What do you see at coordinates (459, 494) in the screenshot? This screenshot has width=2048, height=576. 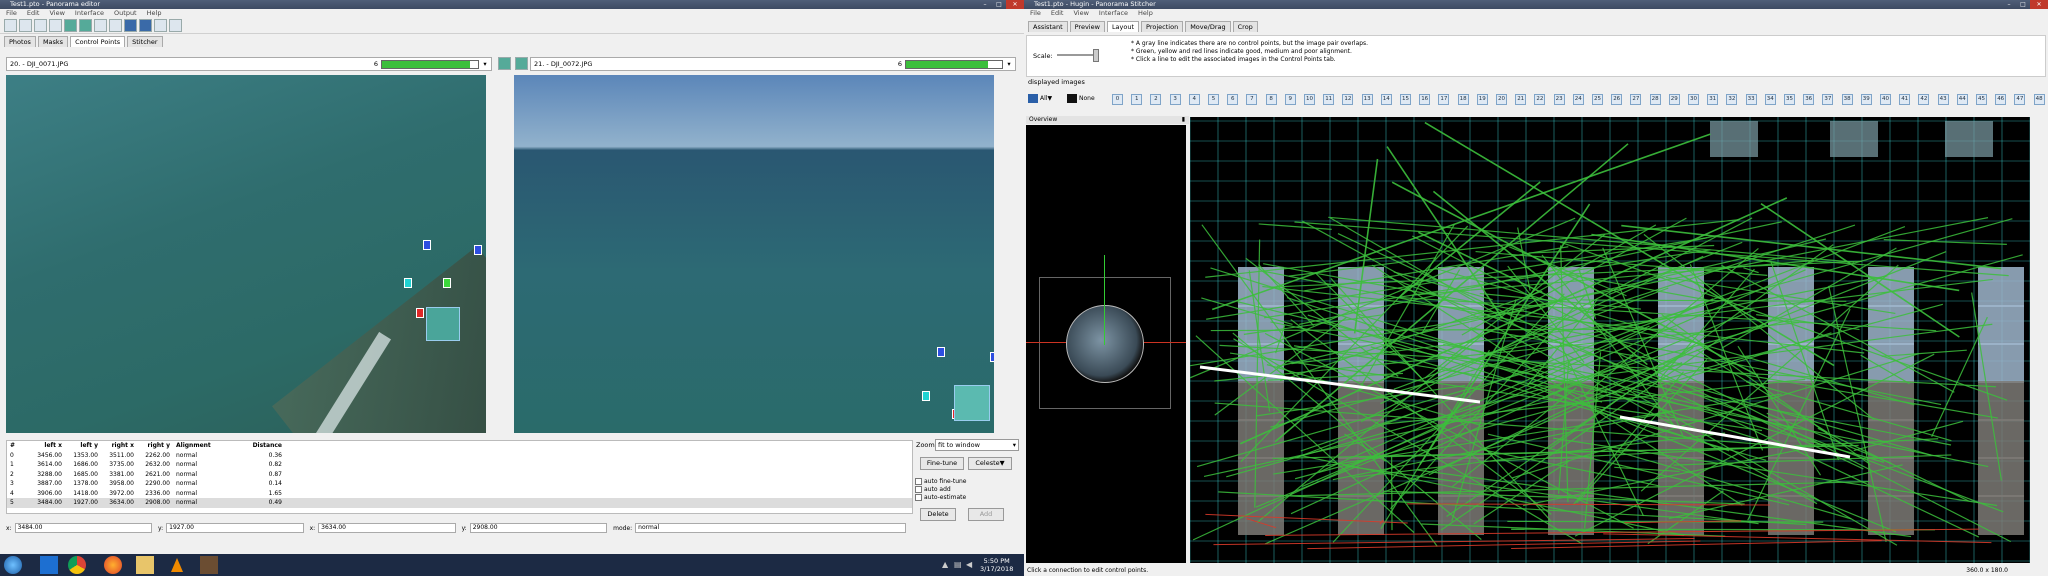 I see `table-row: 4 3906.00 1418.00 3972.00 2336.00 normal 1.65` at bounding box center [459, 494].